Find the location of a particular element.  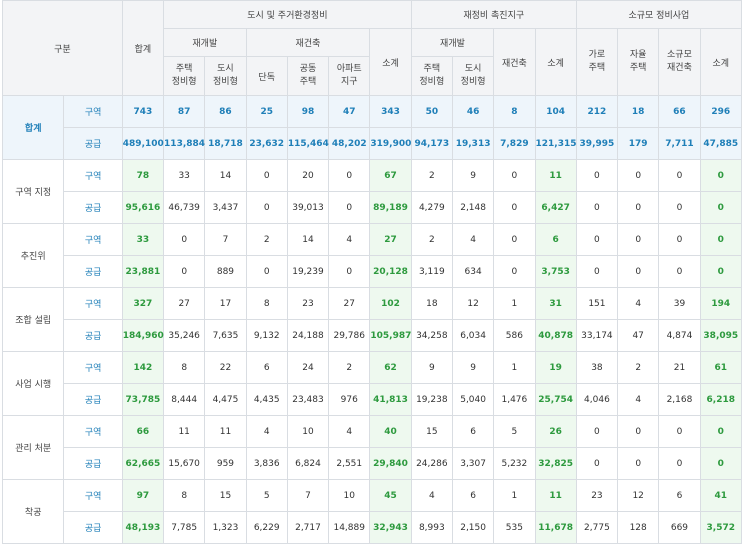

table-cell: 98 is located at coordinates (308, 111).